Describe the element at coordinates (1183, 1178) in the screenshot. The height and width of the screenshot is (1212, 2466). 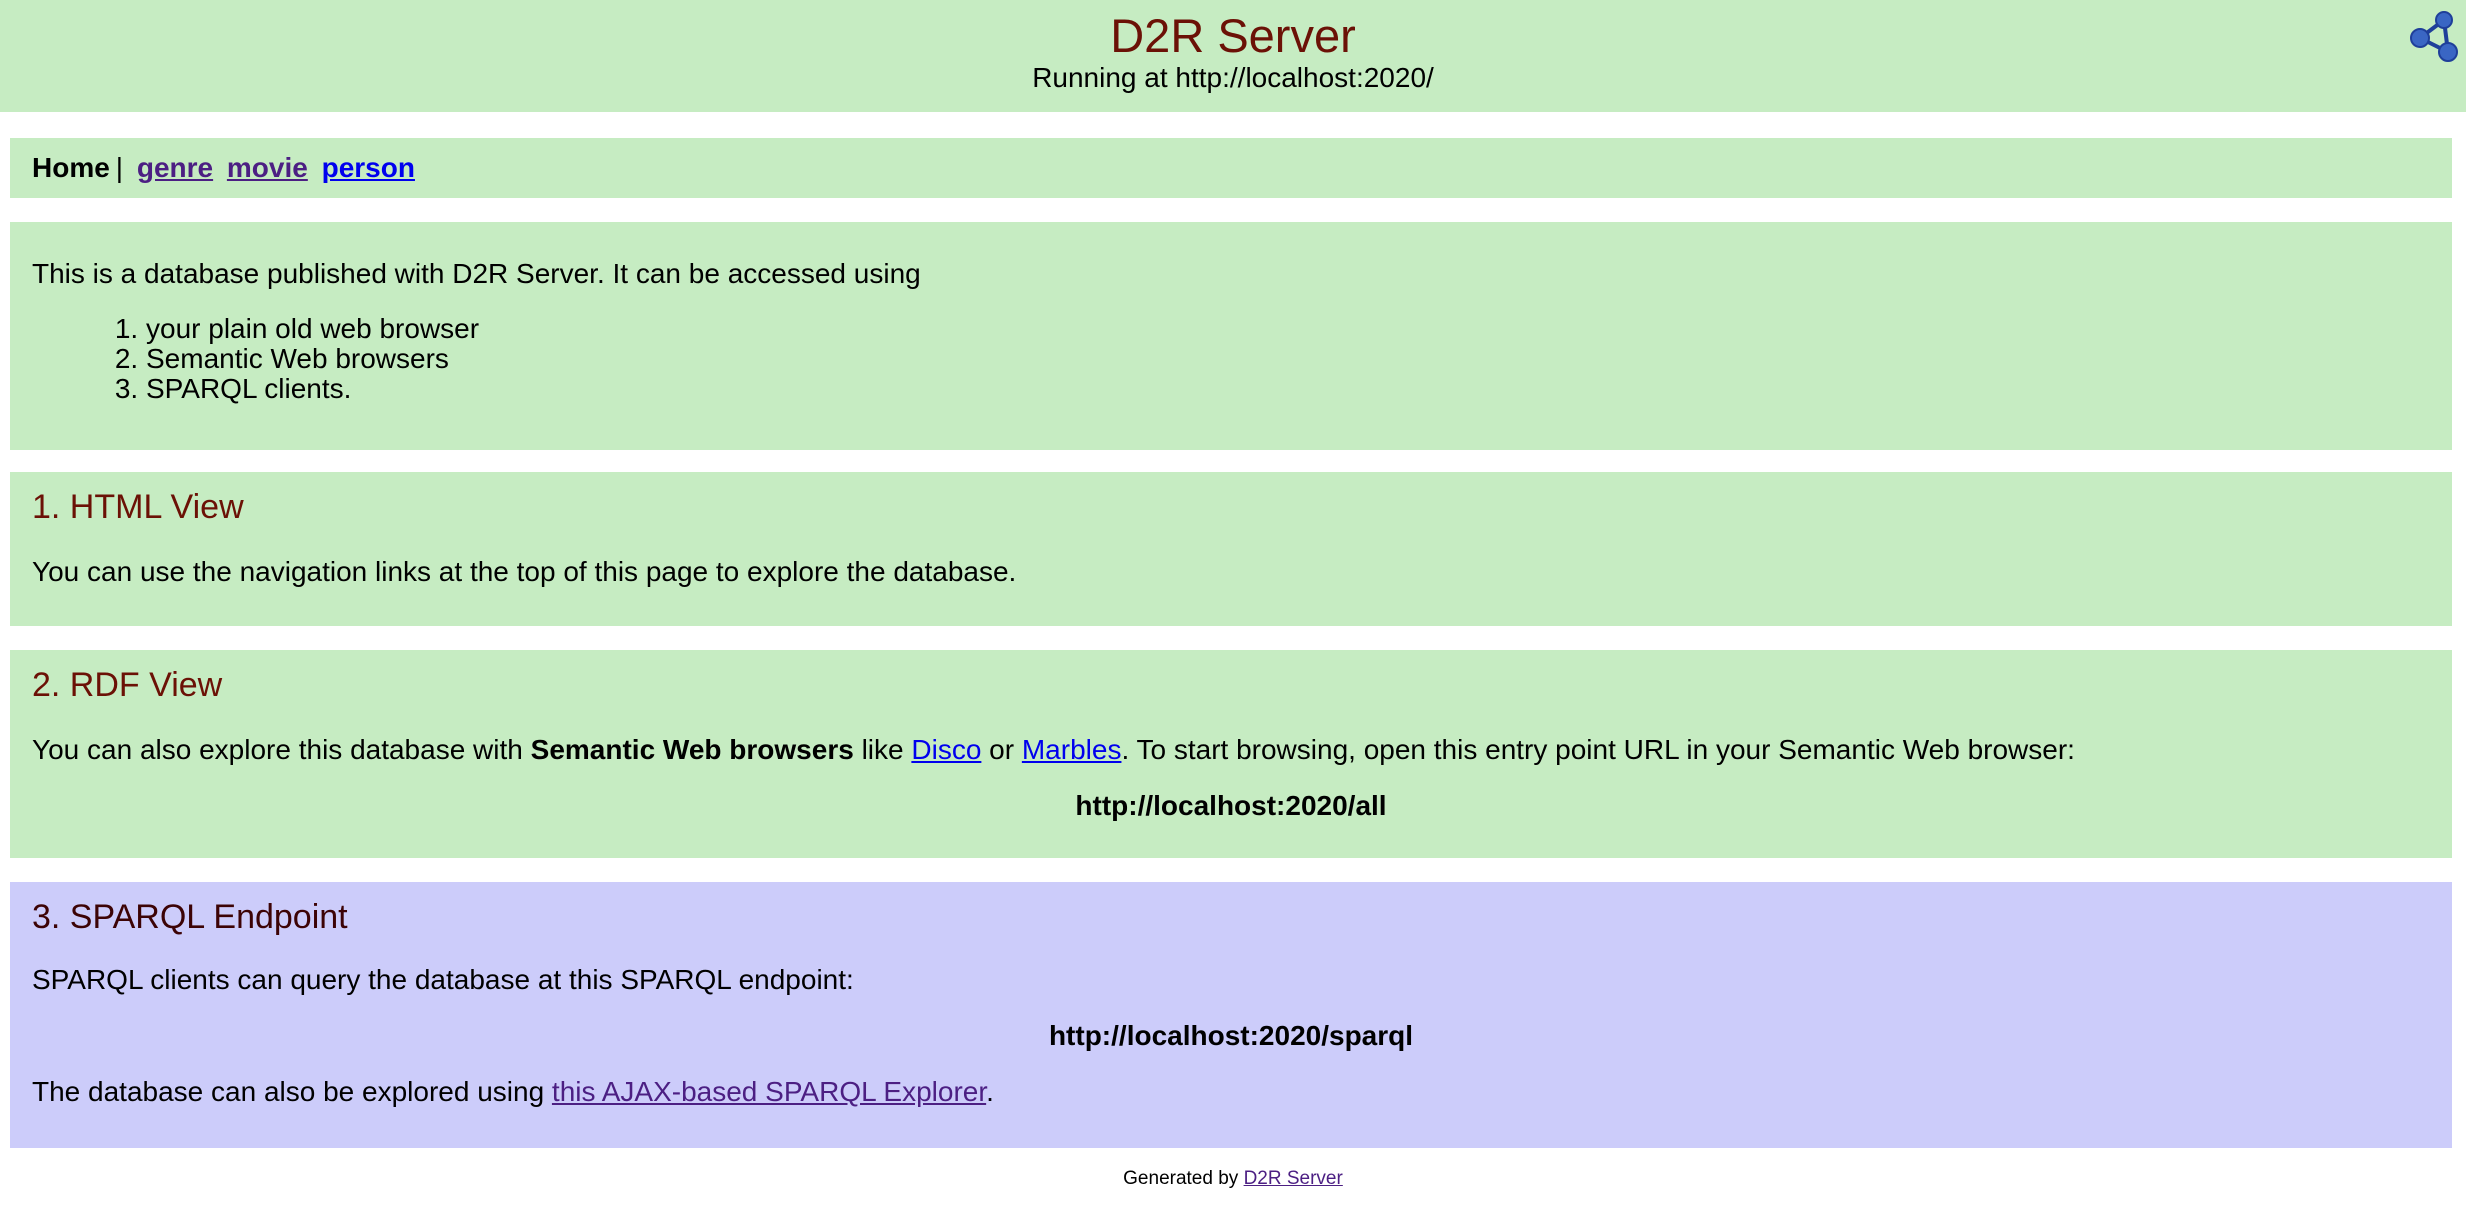
I see `footer-text: Generated by` at that location.